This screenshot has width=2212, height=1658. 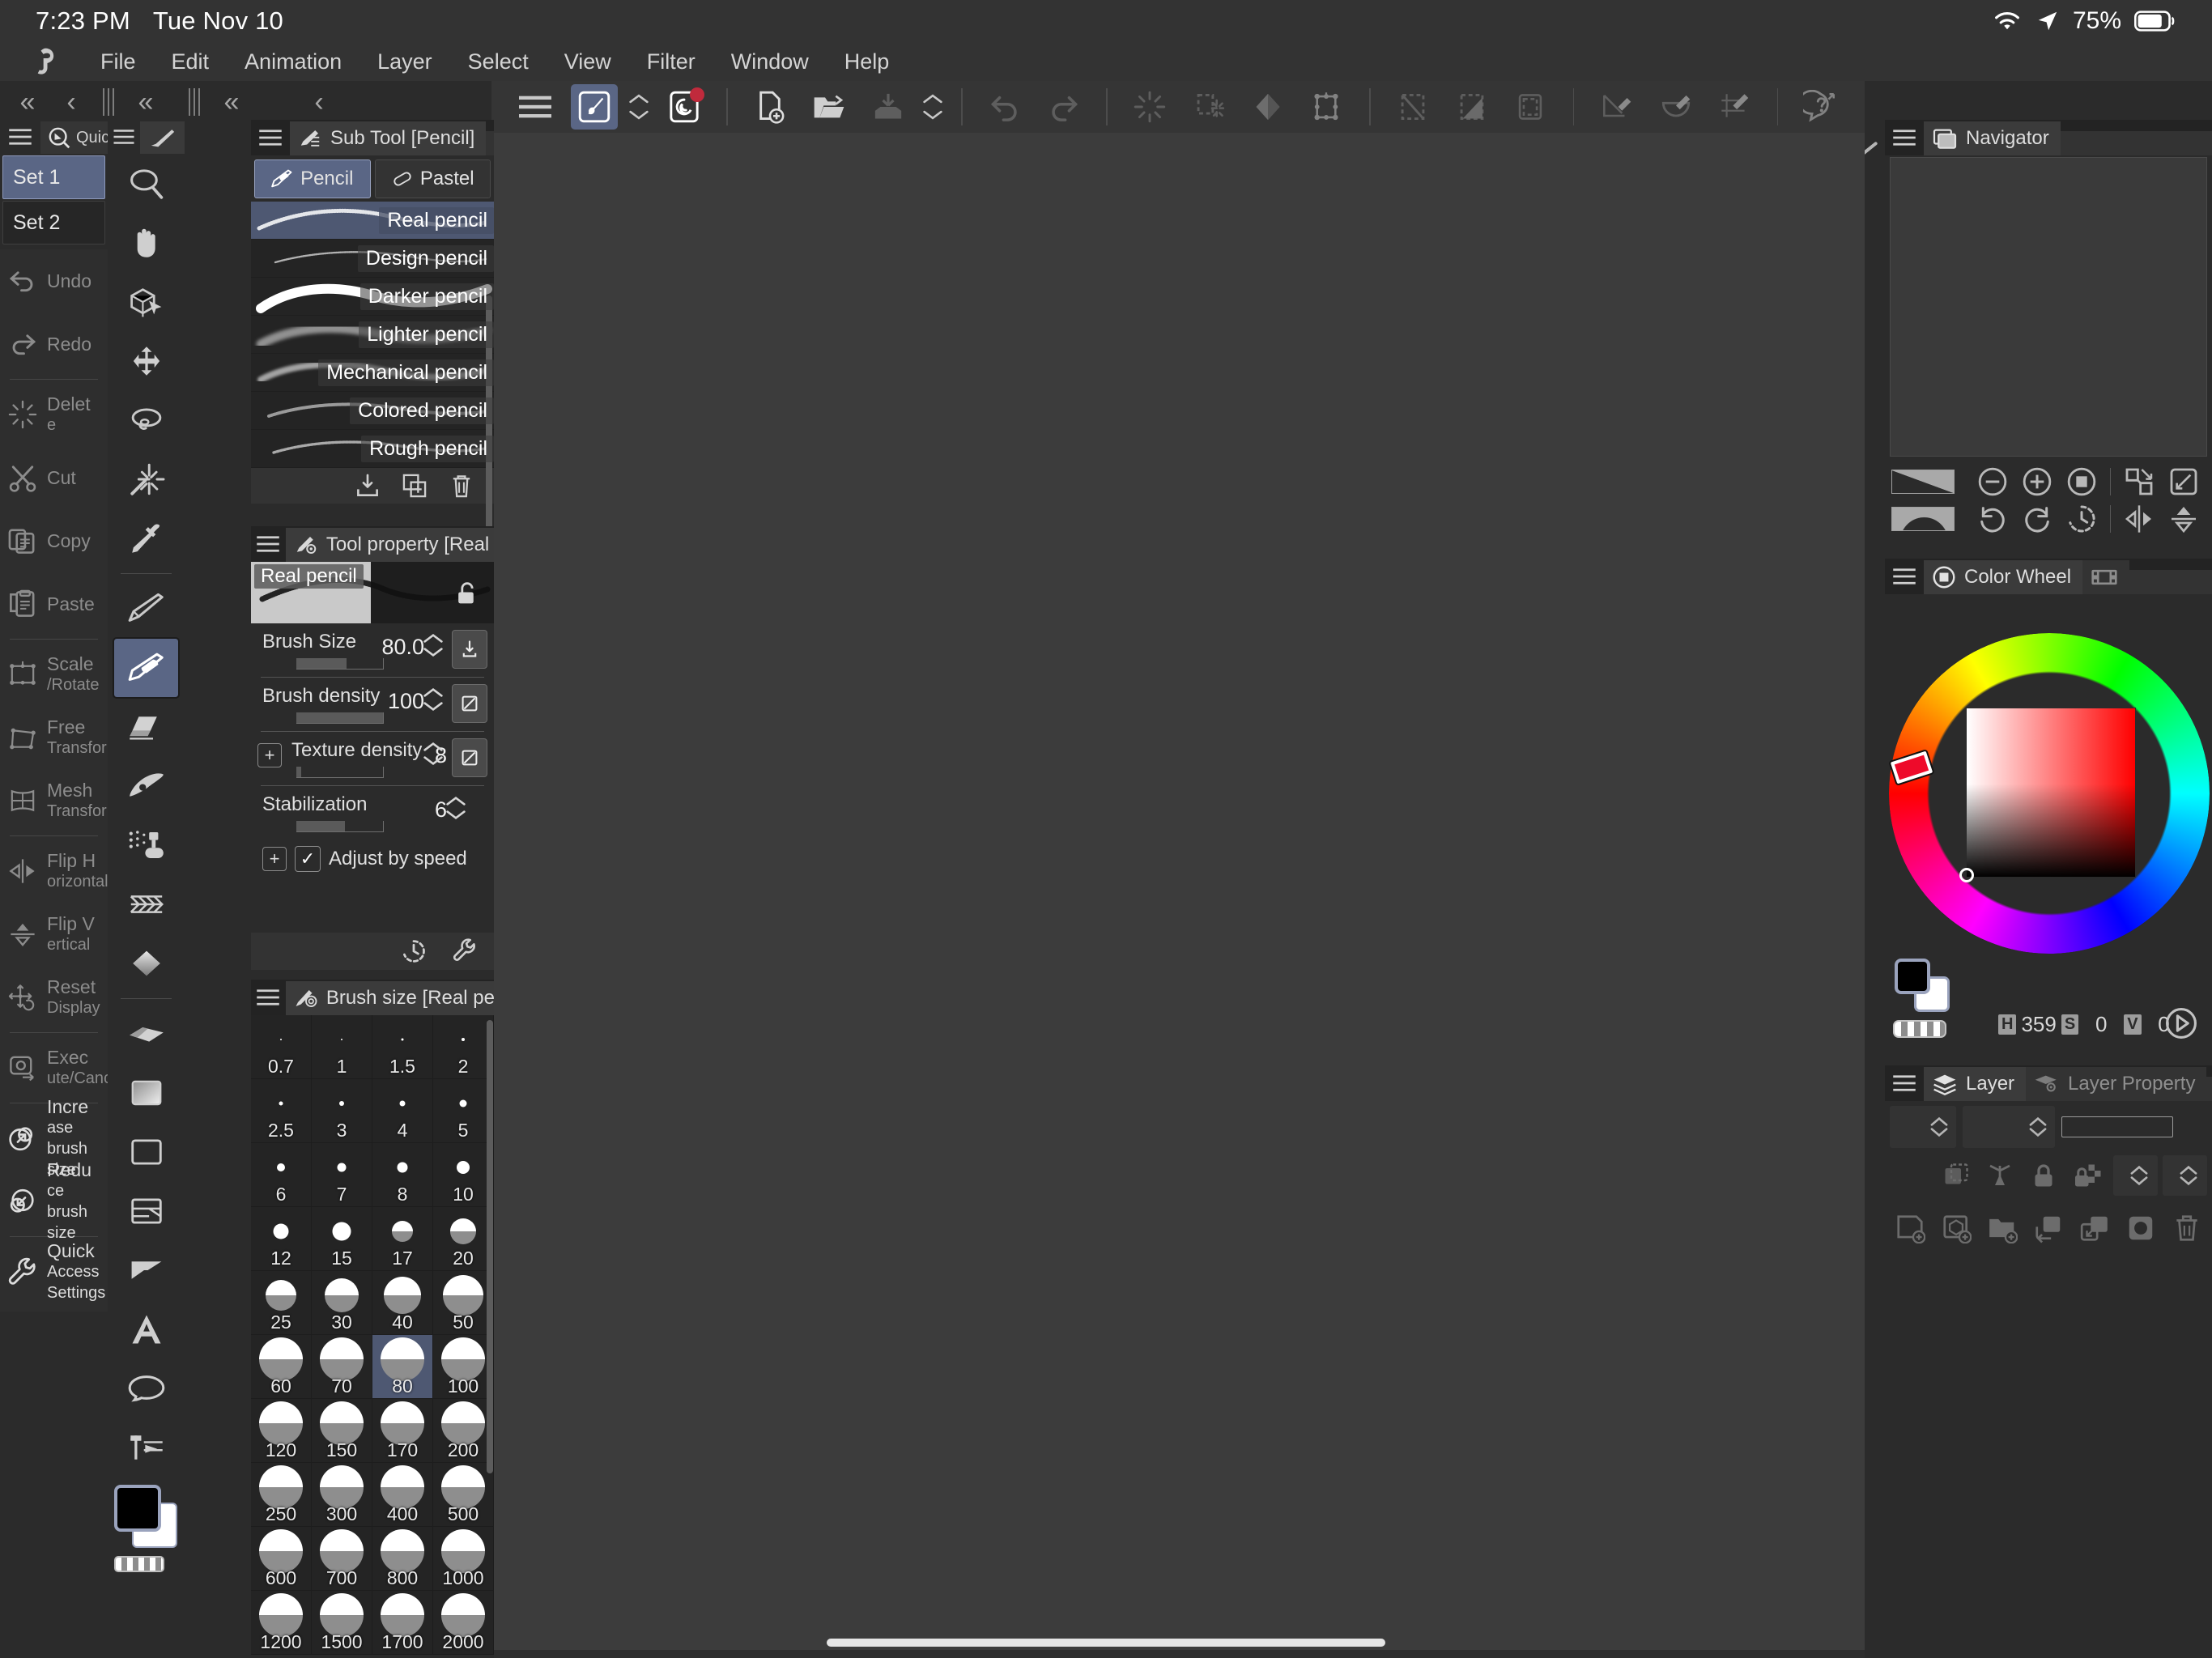 What do you see at coordinates (54, 414) in the screenshot?
I see `quick-access-item-delete: Delet e` at bounding box center [54, 414].